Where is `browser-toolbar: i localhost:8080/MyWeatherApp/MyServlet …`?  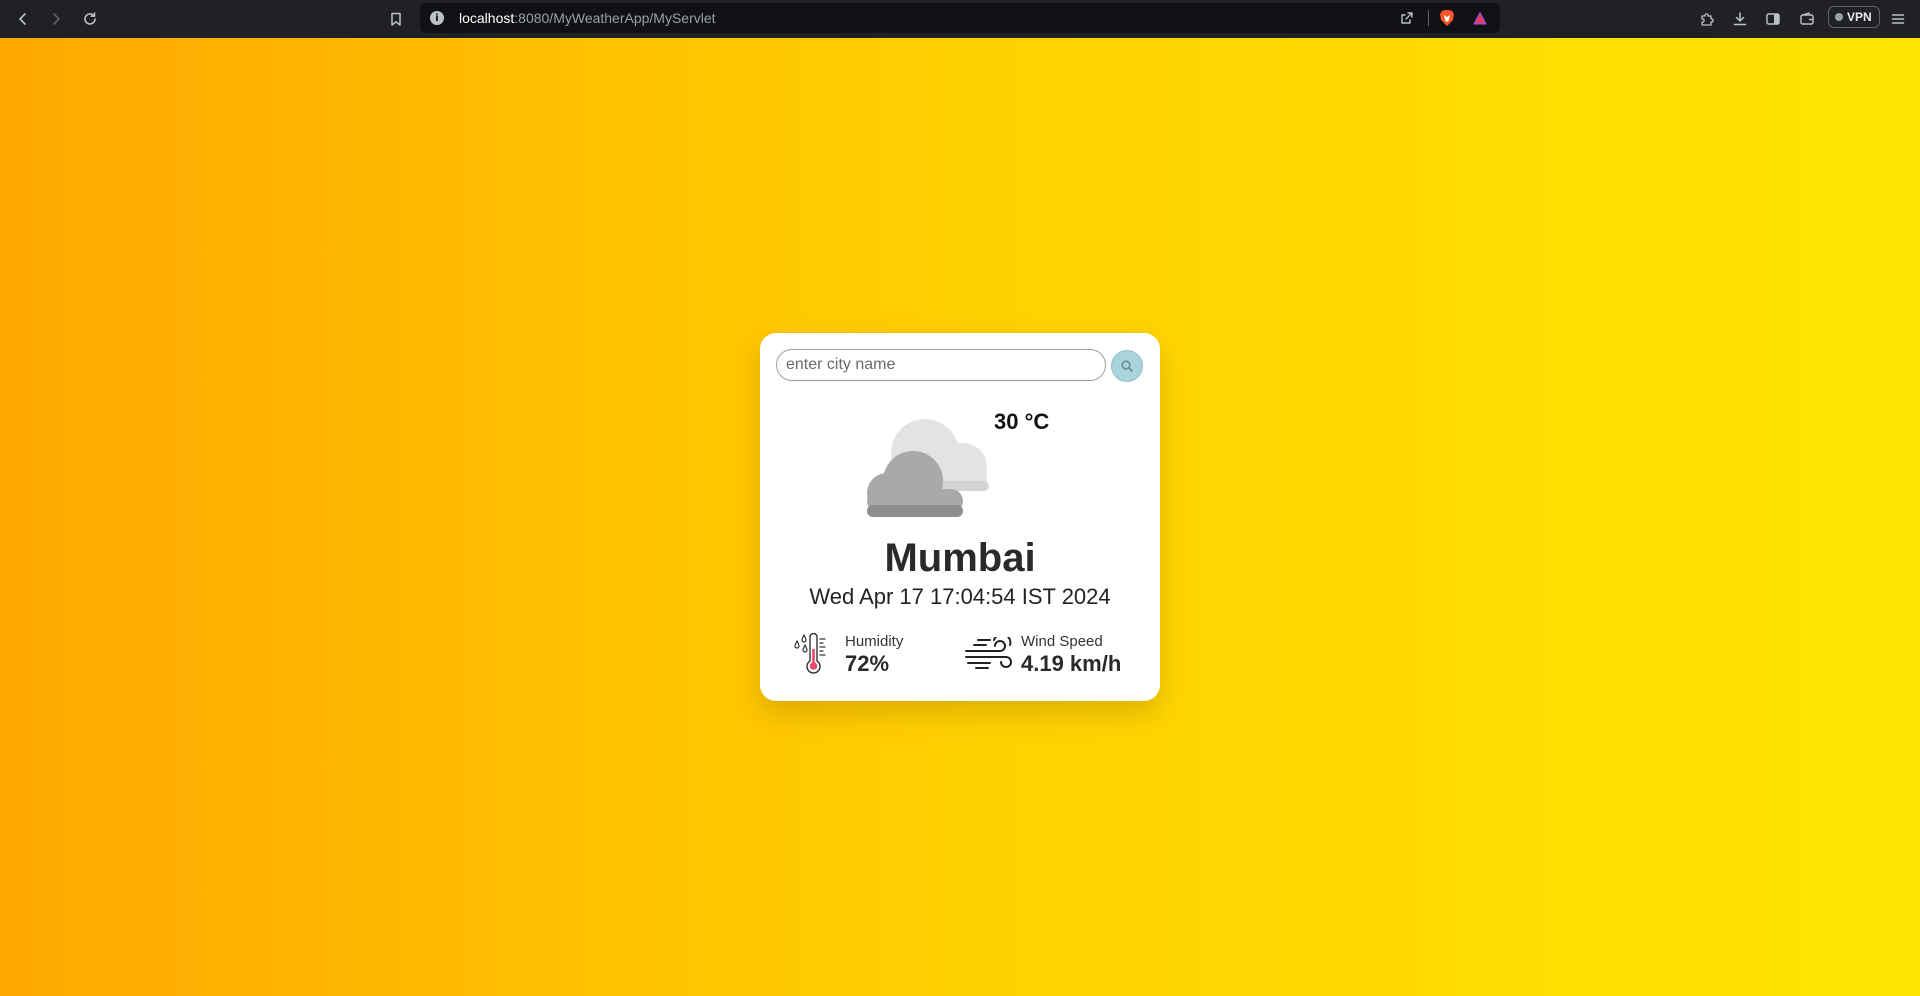 browser-toolbar: i localhost:8080/MyWeatherApp/MyServlet … is located at coordinates (960, 19).